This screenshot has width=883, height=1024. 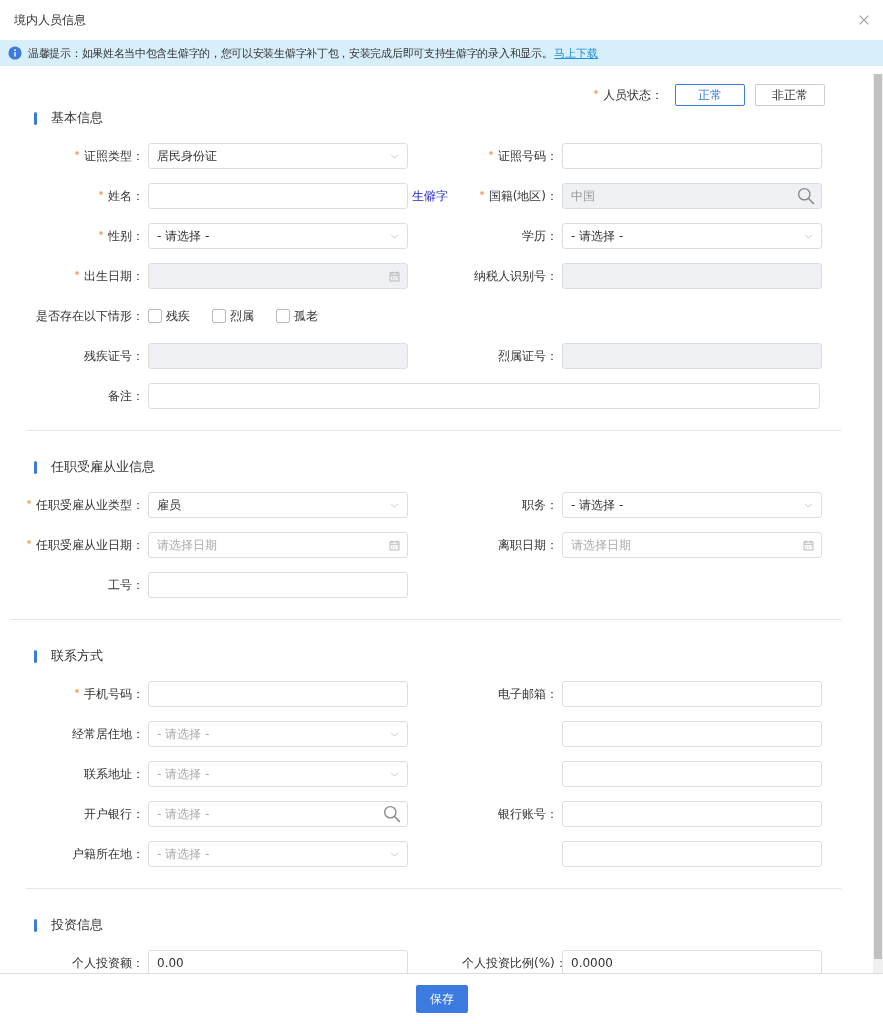 What do you see at coordinates (864, 20) in the screenshot?
I see `close-icon` at bounding box center [864, 20].